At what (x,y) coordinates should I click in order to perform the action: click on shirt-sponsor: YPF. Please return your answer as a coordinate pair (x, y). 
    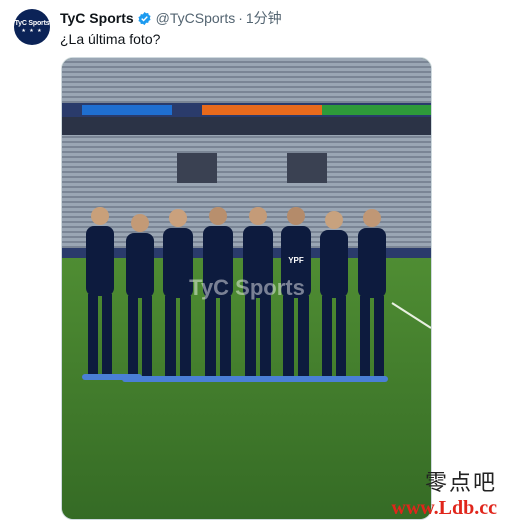
    Looking at the image, I should click on (296, 260).